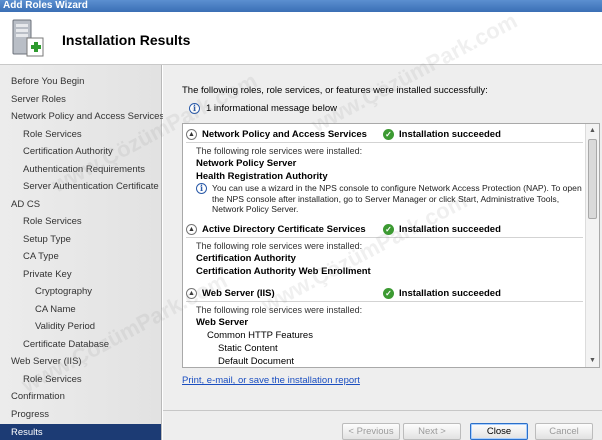  Describe the element at coordinates (80, 414) in the screenshot. I see `sidebar-item-progress: Progress` at that location.